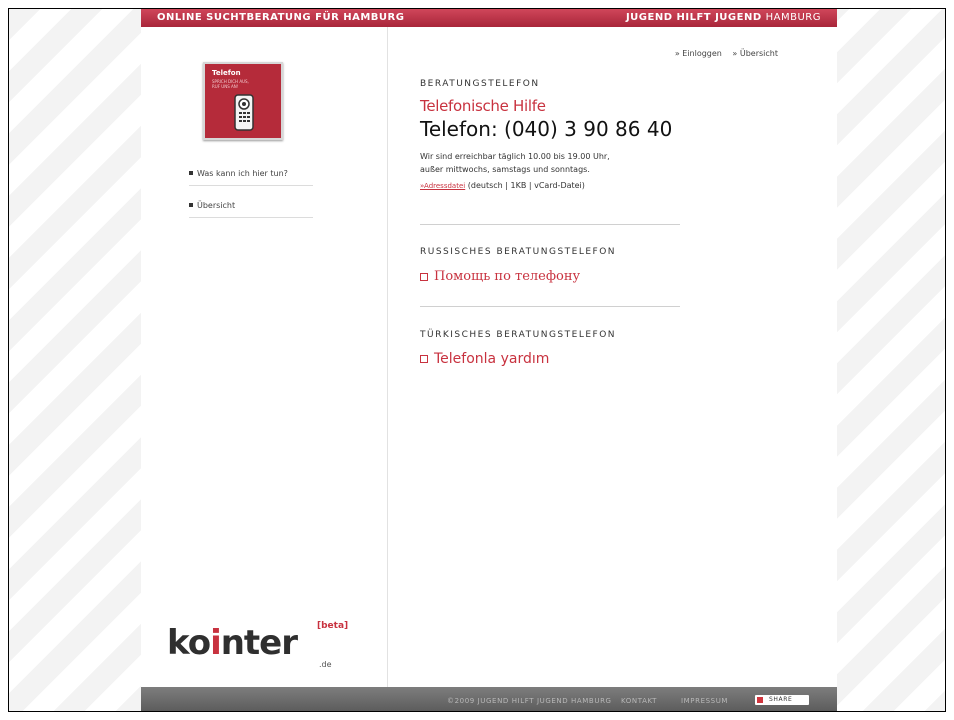 This screenshot has width=954, height=720. Describe the element at coordinates (280, 17) in the screenshot. I see `site-title: ONLINE SUCHTBERATUNG FÜR HAMBURG` at that location.